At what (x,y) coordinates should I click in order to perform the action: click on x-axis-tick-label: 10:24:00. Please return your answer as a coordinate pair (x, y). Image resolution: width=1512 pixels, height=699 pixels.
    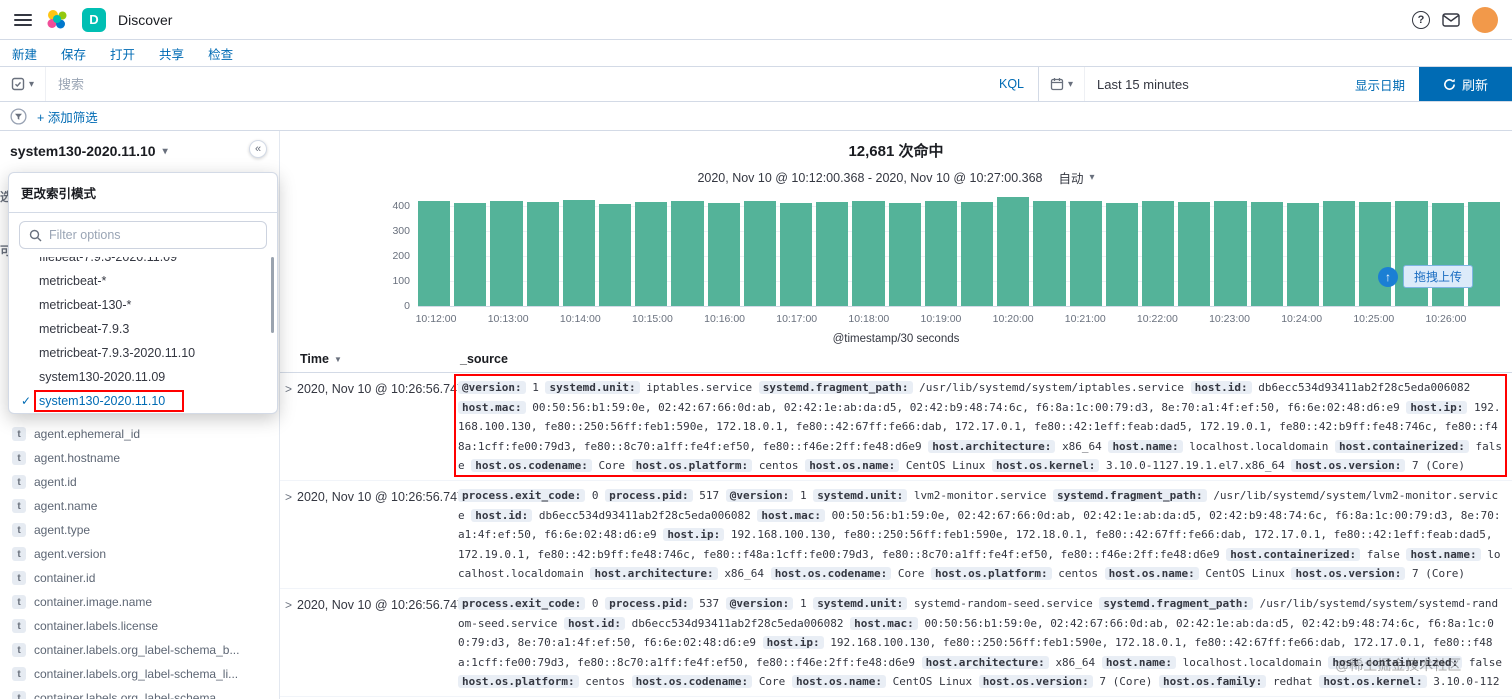
    Looking at the image, I should click on (1302, 319).